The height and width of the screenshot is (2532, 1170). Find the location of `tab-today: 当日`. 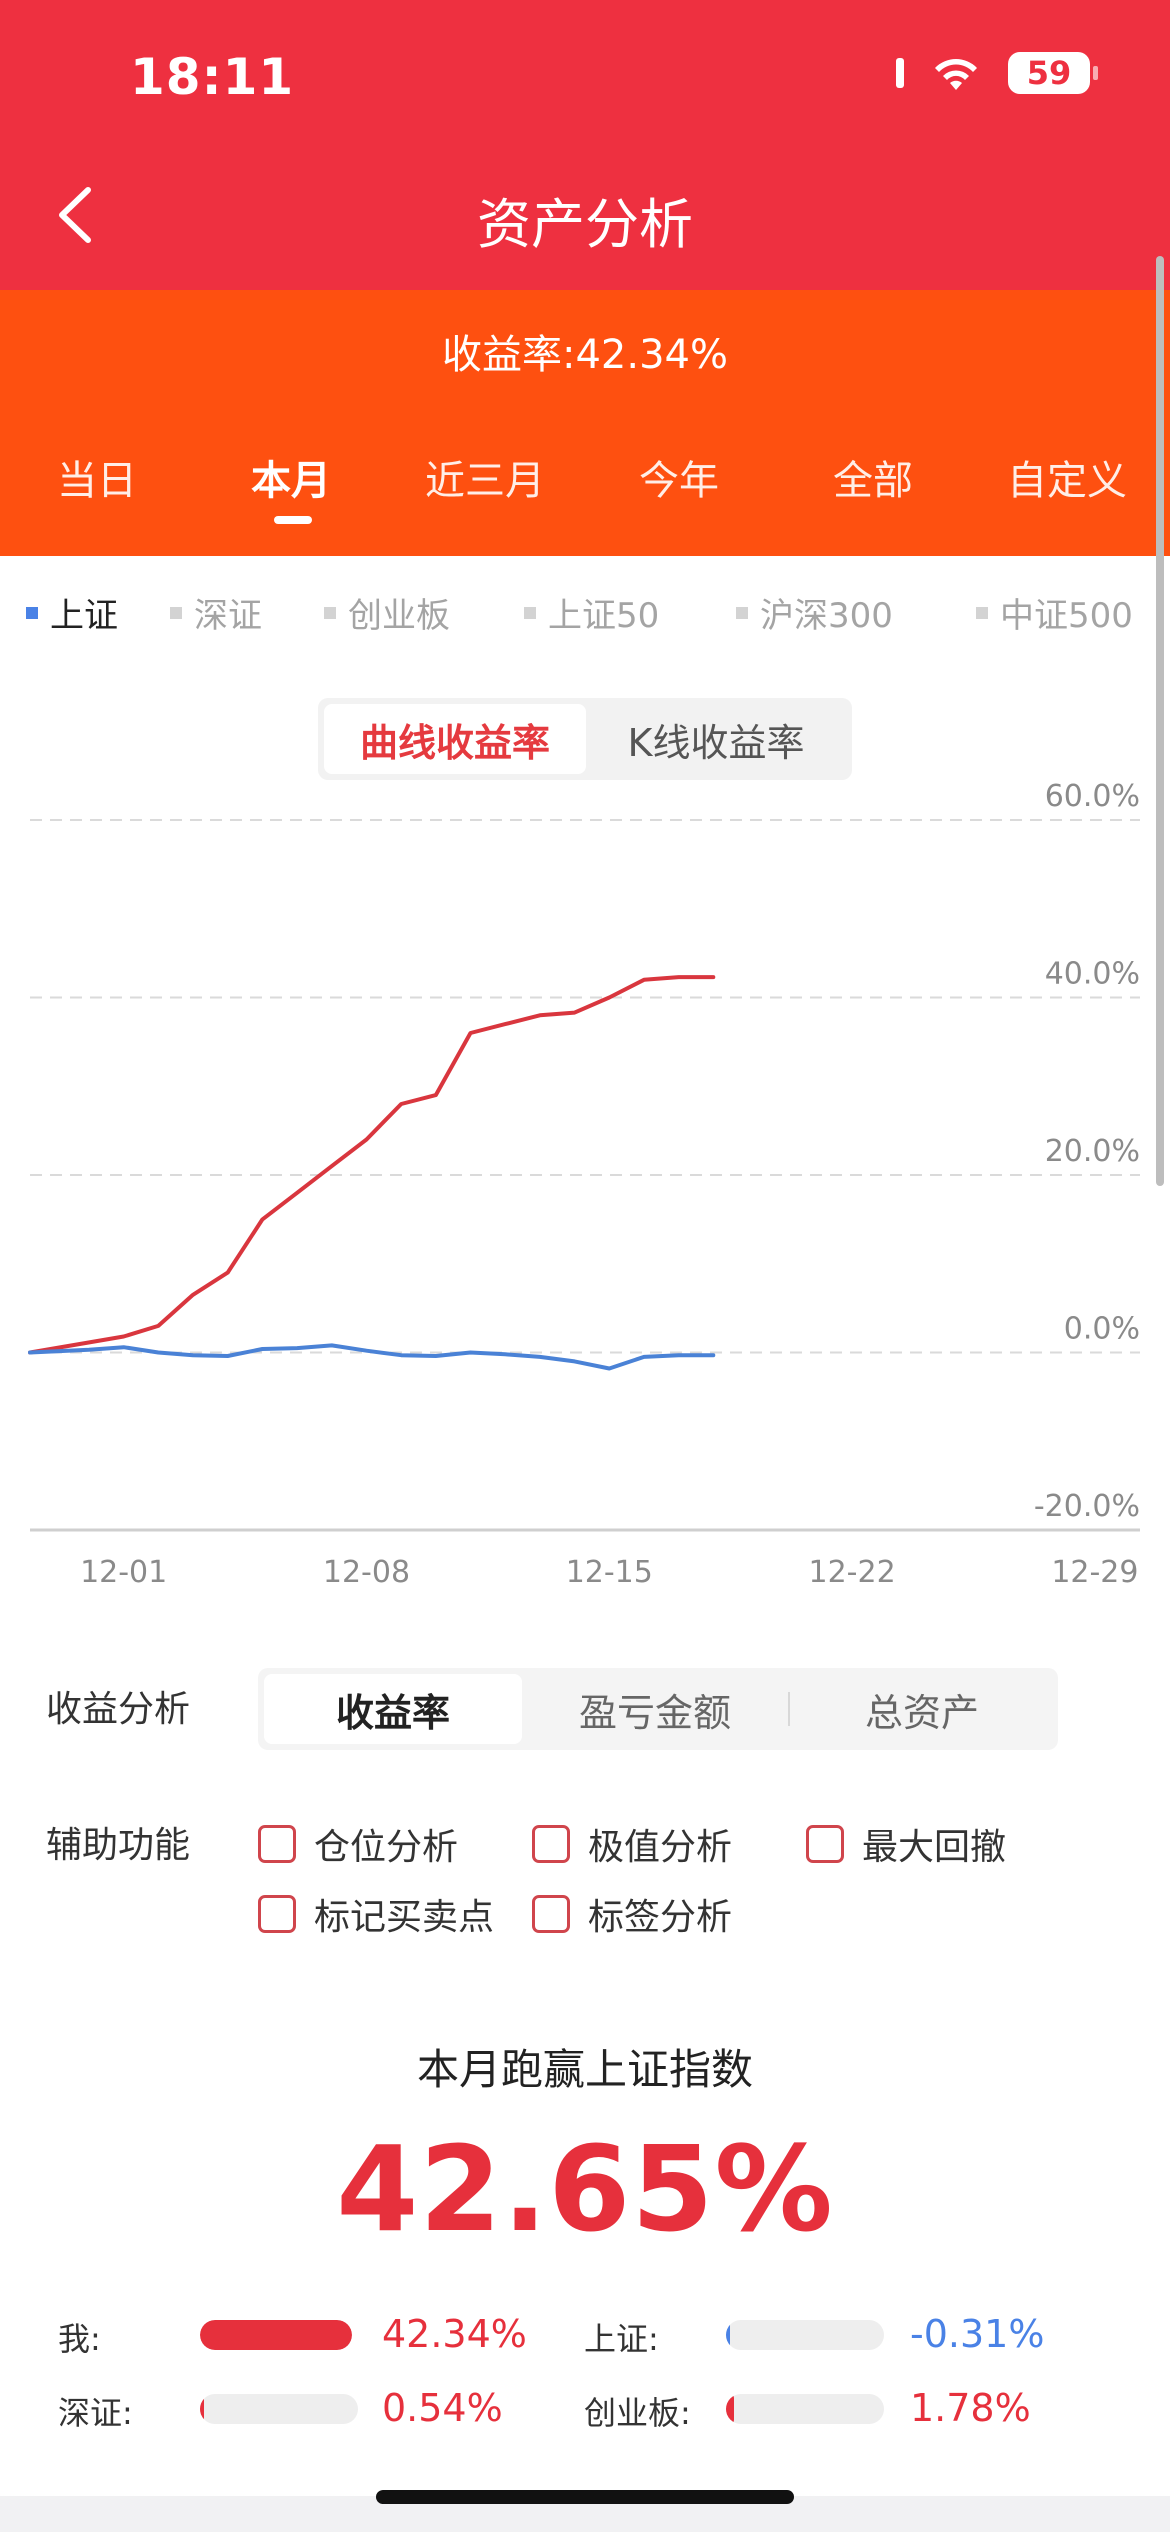

tab-today: 当日 is located at coordinates (97, 477).